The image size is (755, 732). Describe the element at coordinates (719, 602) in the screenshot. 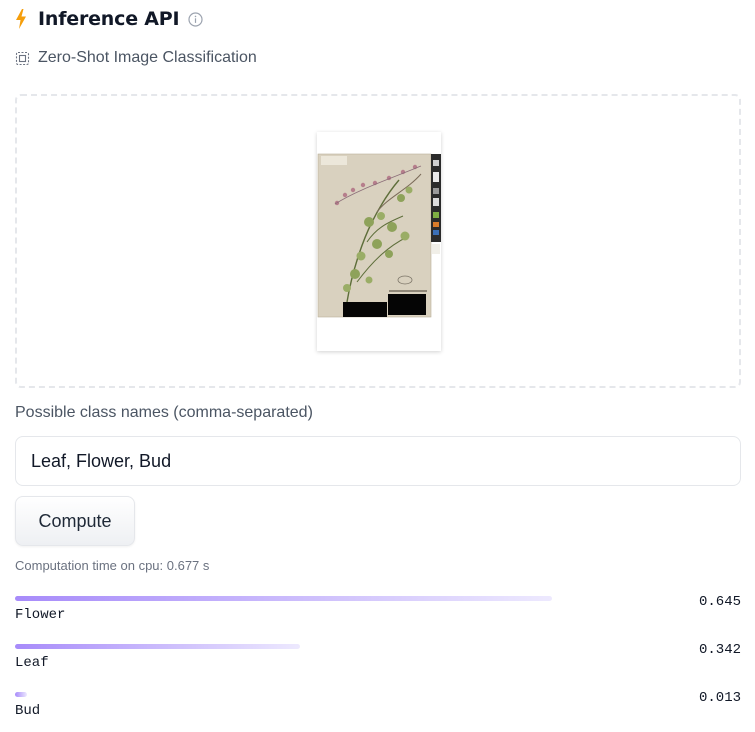

I see `result-score: 0.645` at that location.